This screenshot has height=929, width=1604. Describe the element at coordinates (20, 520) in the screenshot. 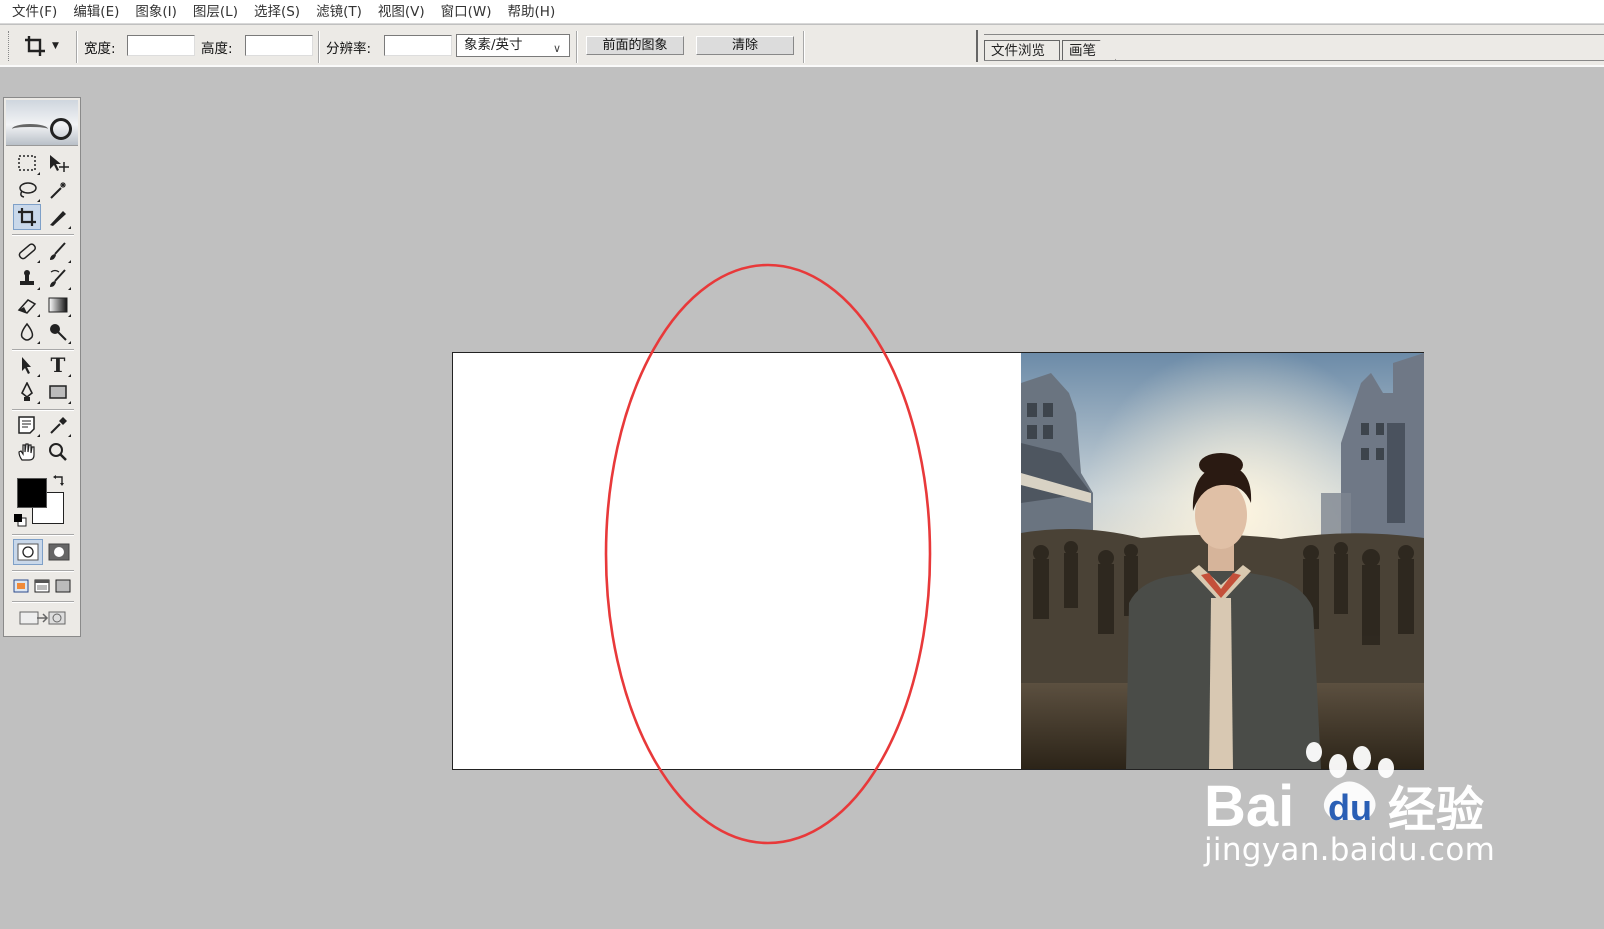

I see `default-colors-icon` at that location.